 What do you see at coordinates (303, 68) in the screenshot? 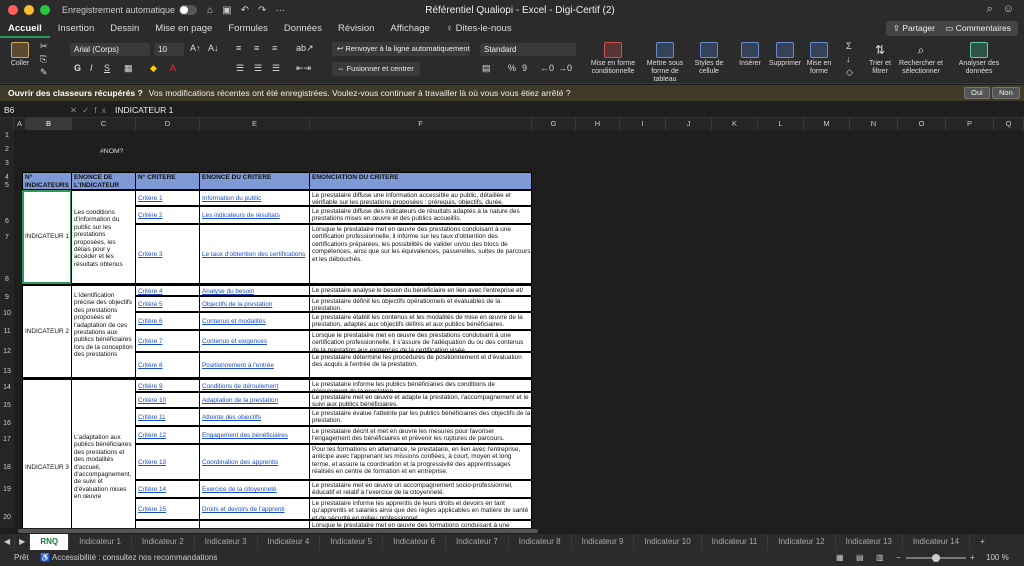
I see `indent-icon: ⇤⇥` at bounding box center [303, 68].